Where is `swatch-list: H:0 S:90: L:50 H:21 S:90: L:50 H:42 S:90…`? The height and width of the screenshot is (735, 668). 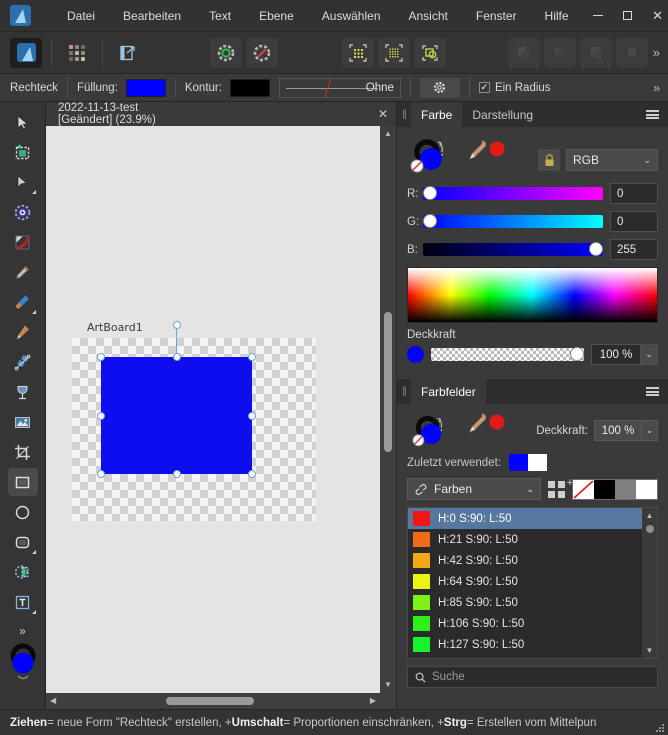 swatch-list: H:0 S:90: L:50 H:21 S:90: L:50 H:42 S:90… is located at coordinates (532, 583).